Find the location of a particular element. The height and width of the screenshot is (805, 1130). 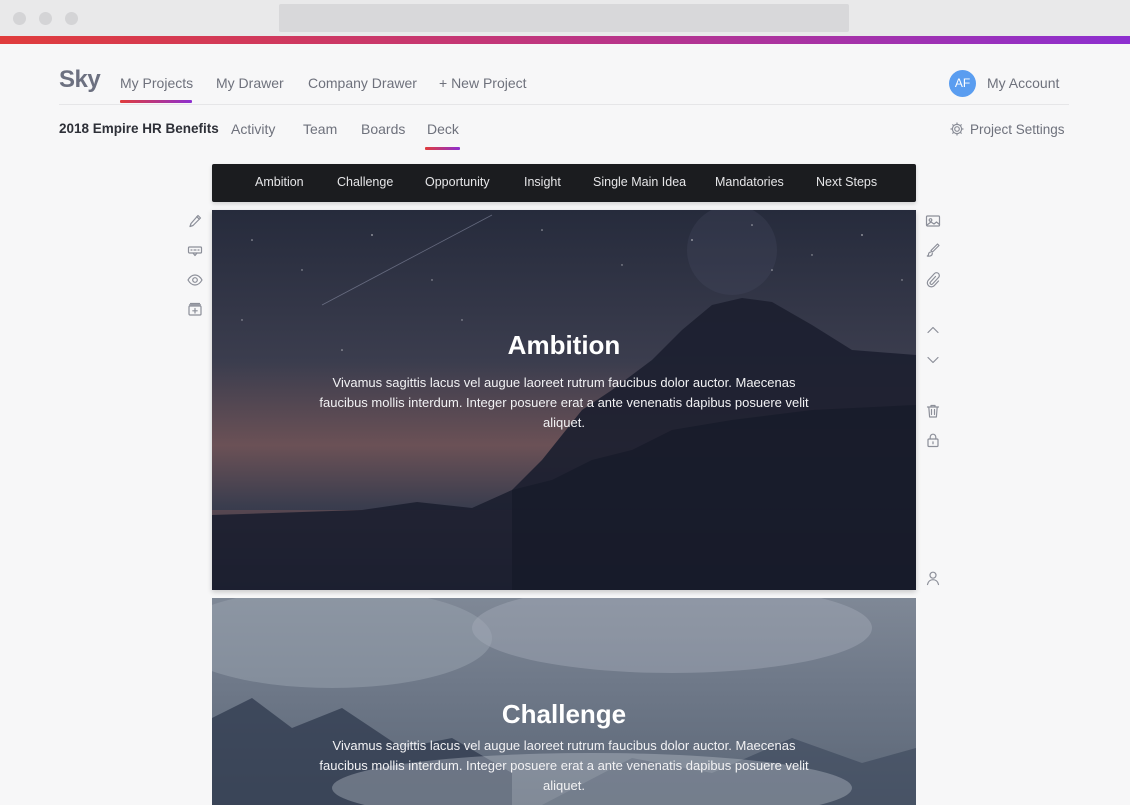

window-minimize-dot is located at coordinates (45, 18).